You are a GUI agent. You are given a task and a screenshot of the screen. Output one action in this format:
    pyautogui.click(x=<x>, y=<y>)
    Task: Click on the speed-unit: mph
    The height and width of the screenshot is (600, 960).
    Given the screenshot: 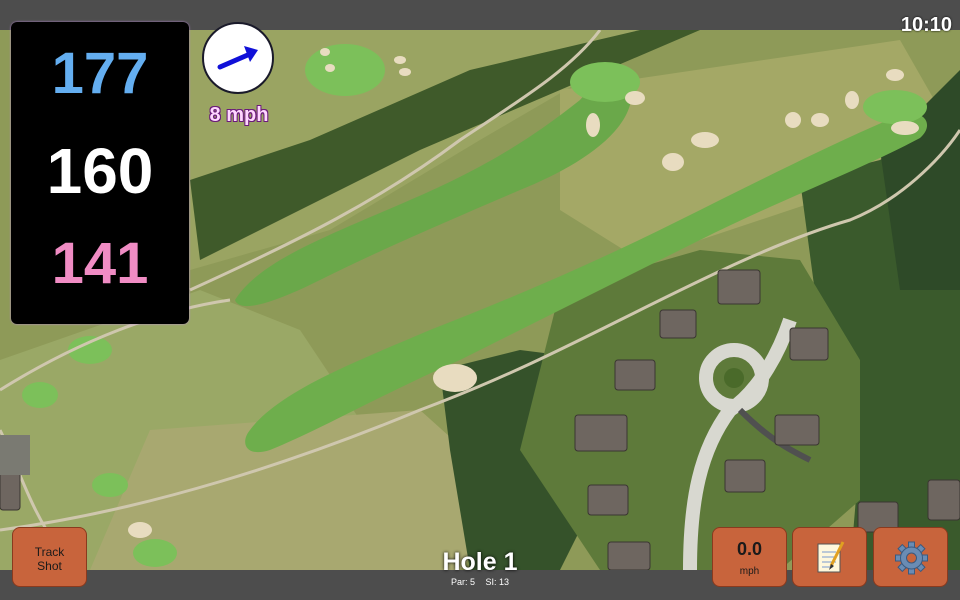 What is the action you would take?
    pyautogui.click(x=749, y=571)
    